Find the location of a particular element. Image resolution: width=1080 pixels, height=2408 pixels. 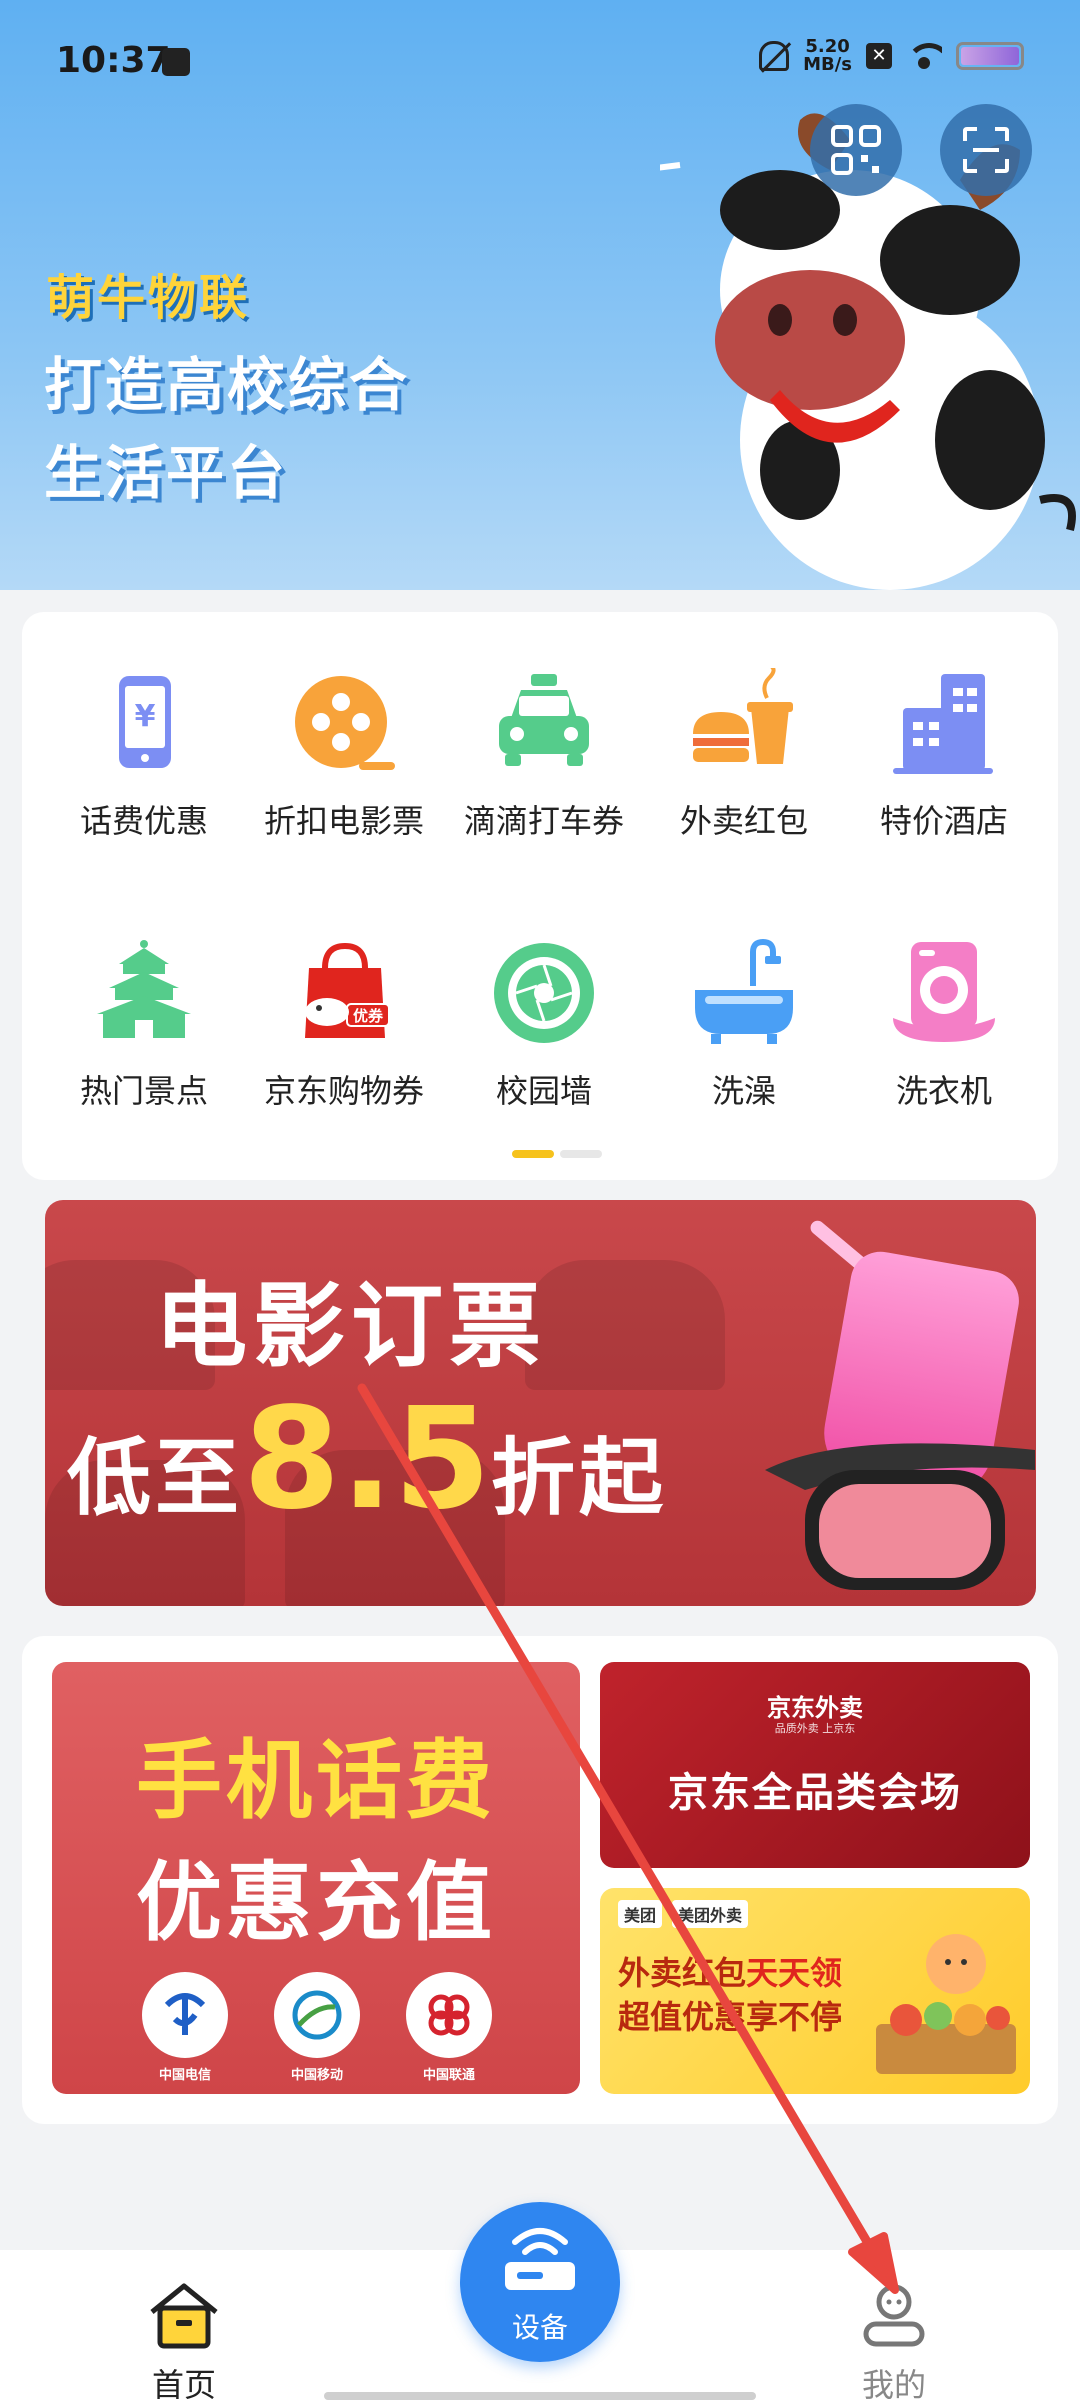

meituan-line1-prefix: 外卖红包 is located at coordinates (682, 1973).